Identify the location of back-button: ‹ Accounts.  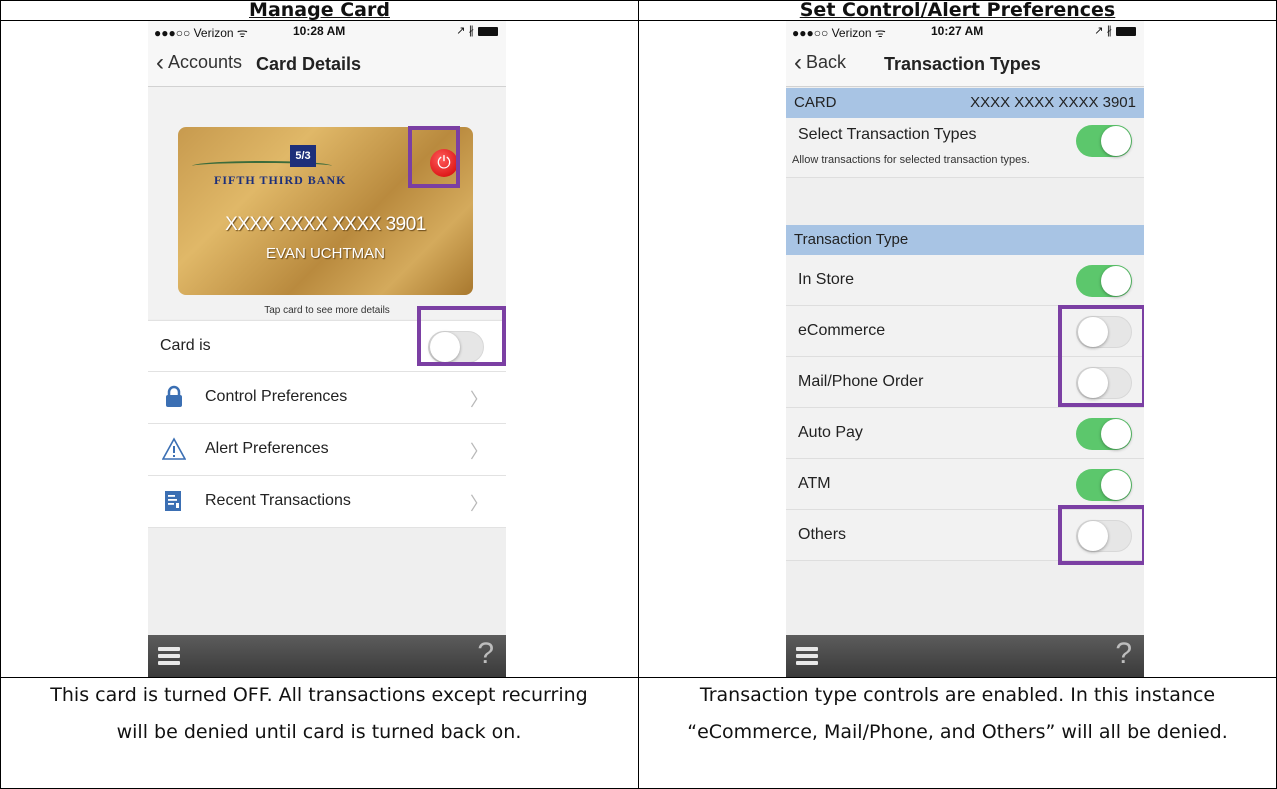
(199, 62).